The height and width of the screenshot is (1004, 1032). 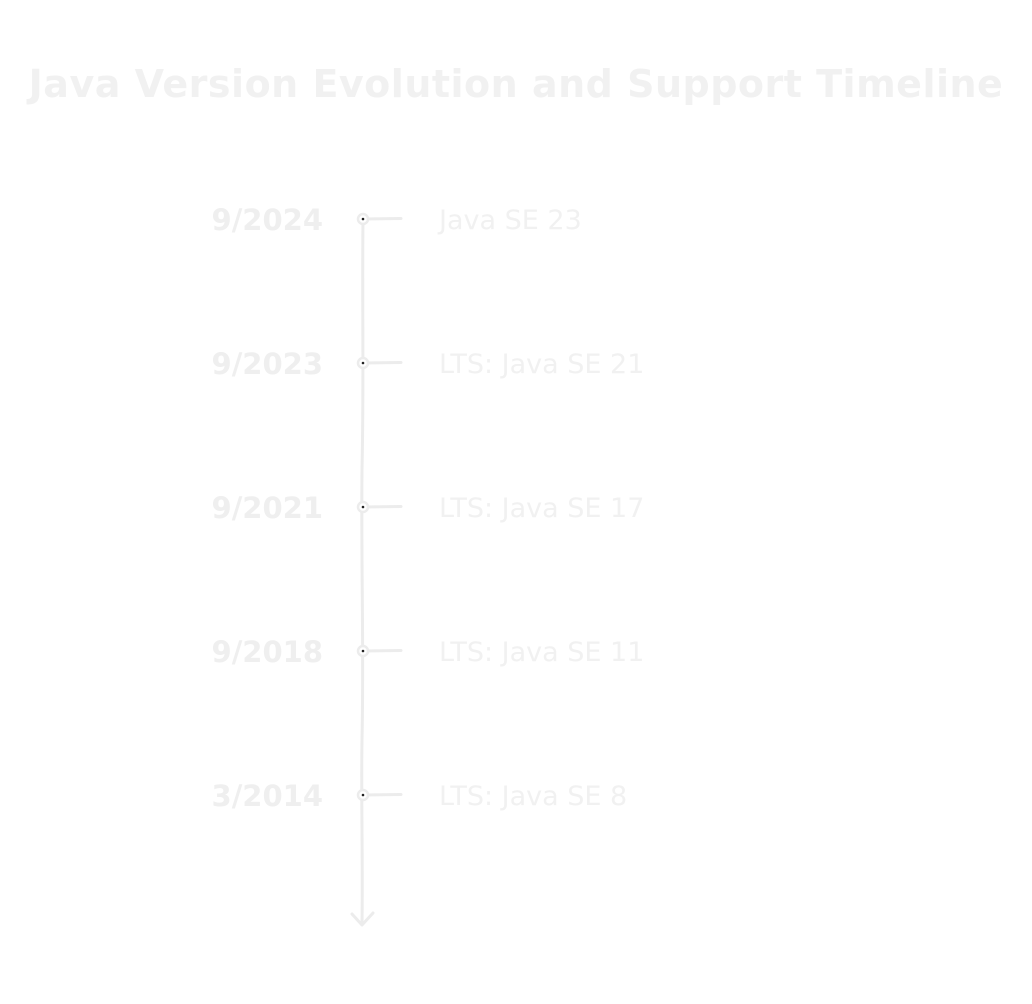 What do you see at coordinates (509, 220) in the screenshot?
I see `event-label: Java SE 23` at bounding box center [509, 220].